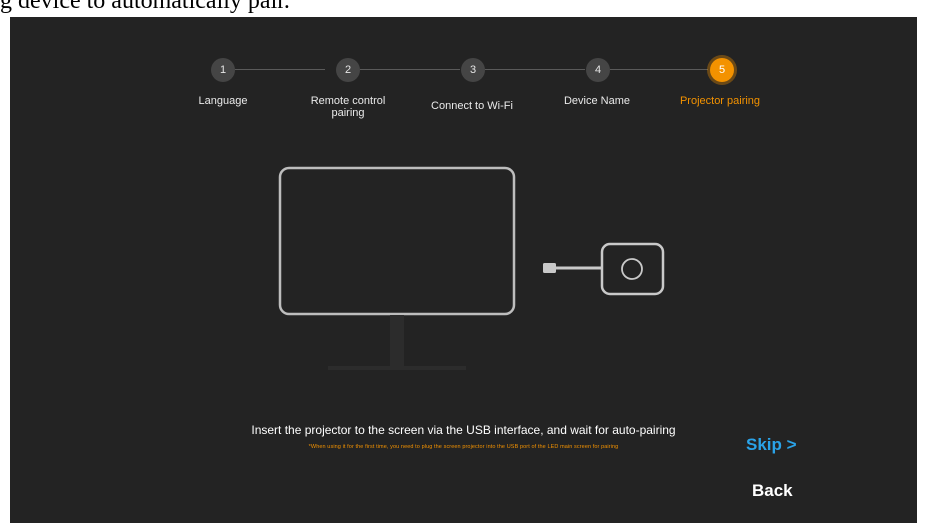 Image resolution: width=925 pixels, height=523 pixels. I want to click on back-button: Back, so click(772, 491).